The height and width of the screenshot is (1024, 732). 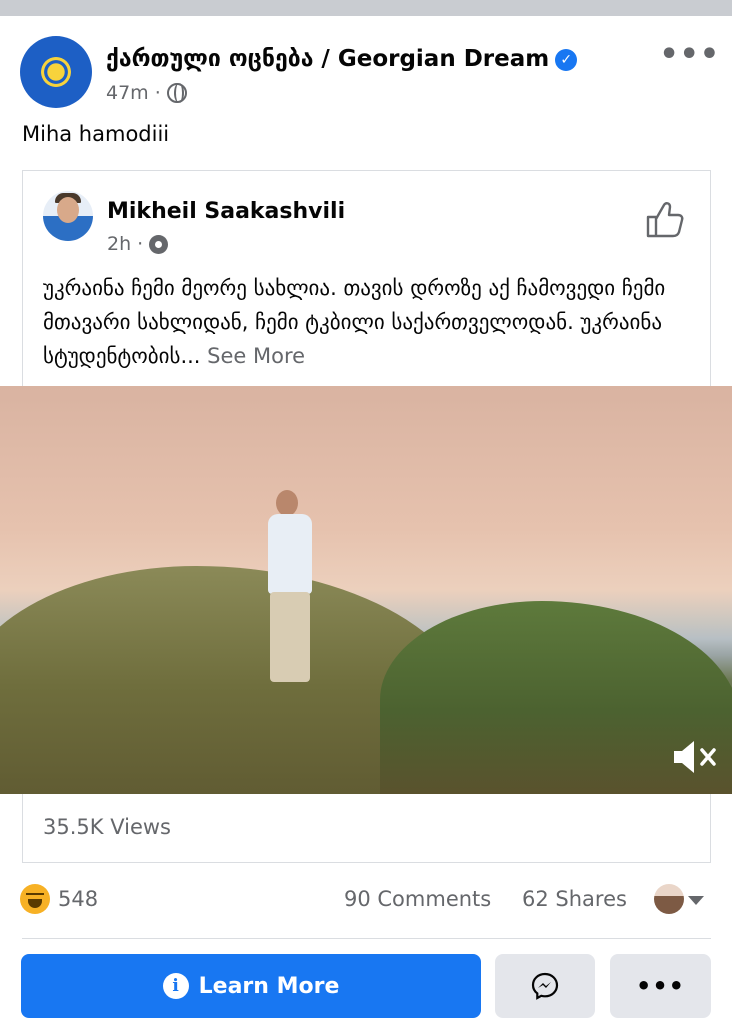 What do you see at coordinates (689, 55) in the screenshot?
I see `post-options-button: •••` at bounding box center [689, 55].